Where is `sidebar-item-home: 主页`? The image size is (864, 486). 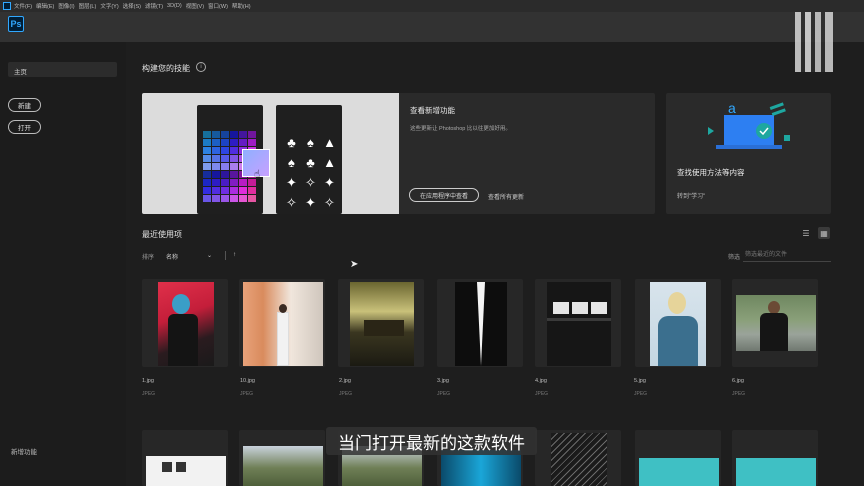
sidebar-item-home: 主页 is located at coordinates (62, 69).